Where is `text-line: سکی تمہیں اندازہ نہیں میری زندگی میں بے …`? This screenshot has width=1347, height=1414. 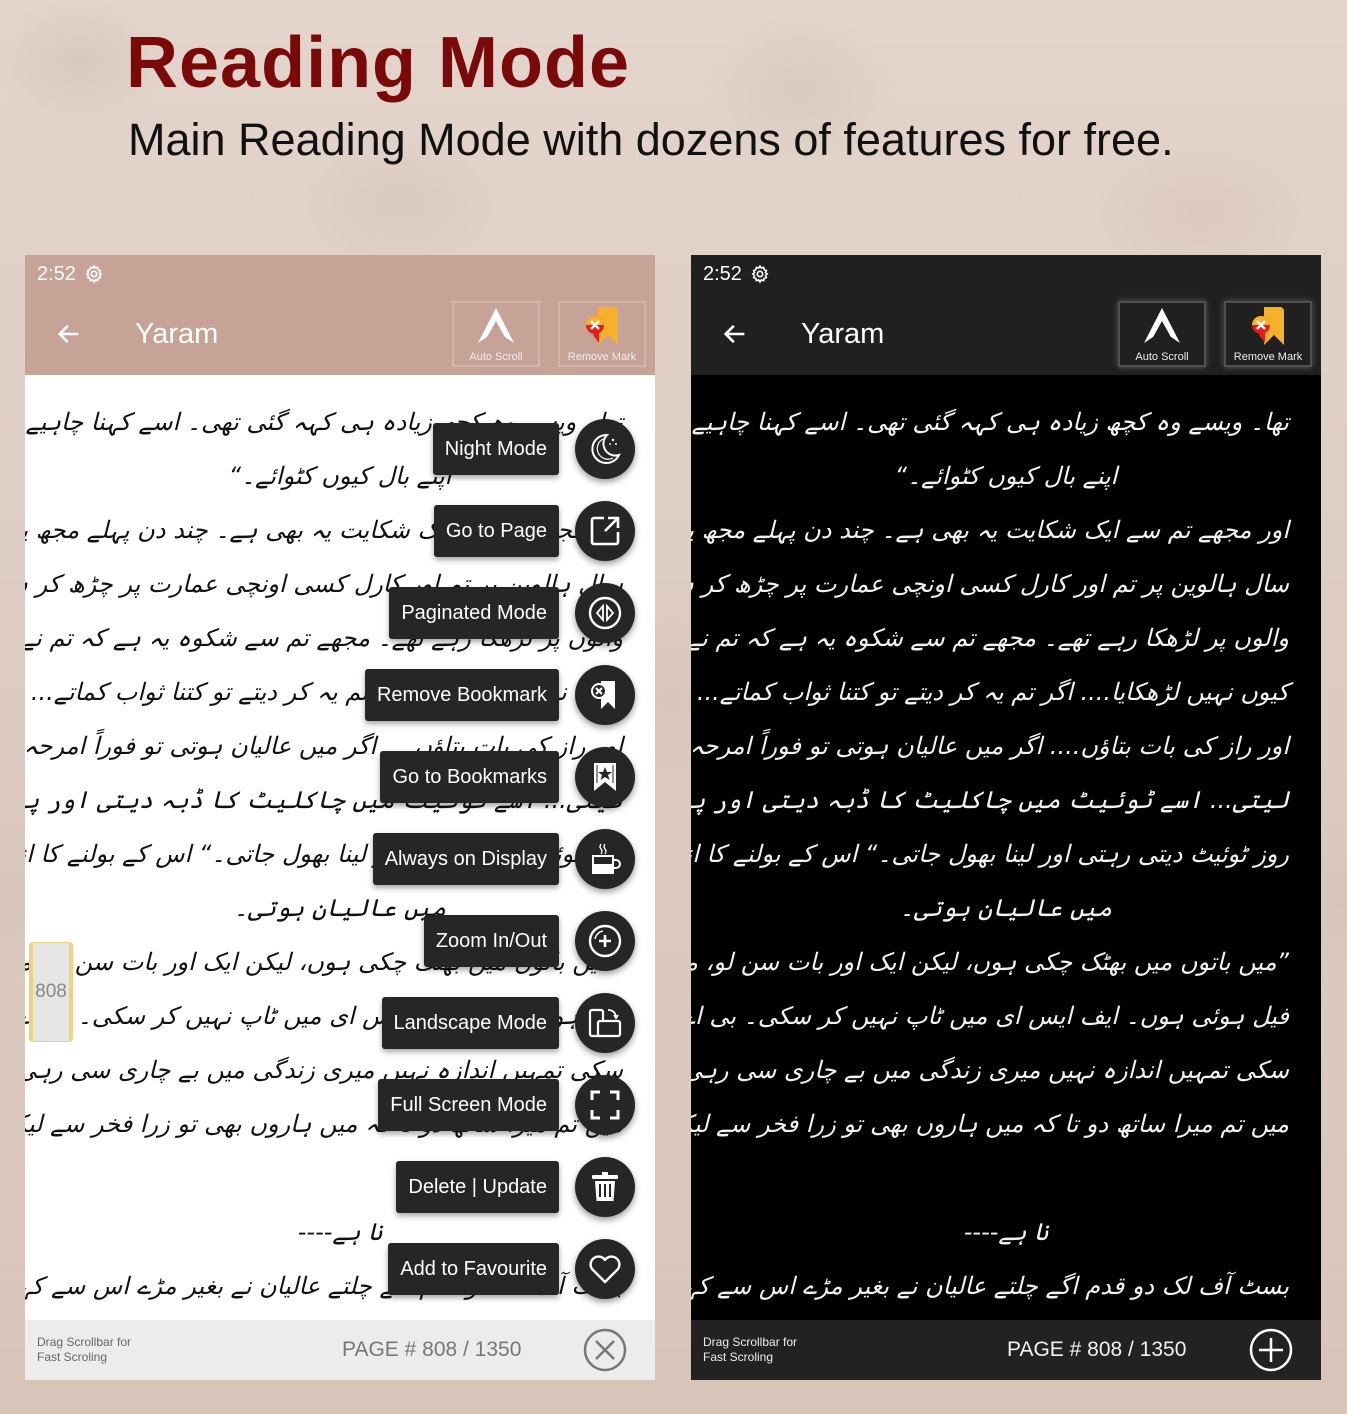 text-line: سکی تمہیں اندازہ نہیں میری زندگی میں بے … is located at coordinates (990, 1070).